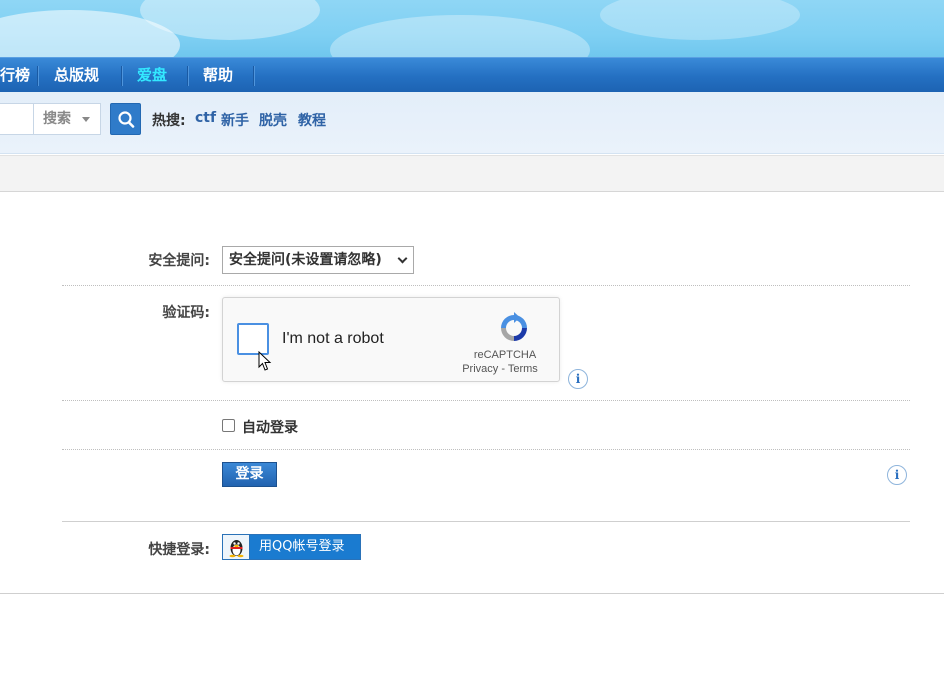  What do you see at coordinates (228, 425) in the screenshot?
I see `auto-login-checkbox` at bounding box center [228, 425].